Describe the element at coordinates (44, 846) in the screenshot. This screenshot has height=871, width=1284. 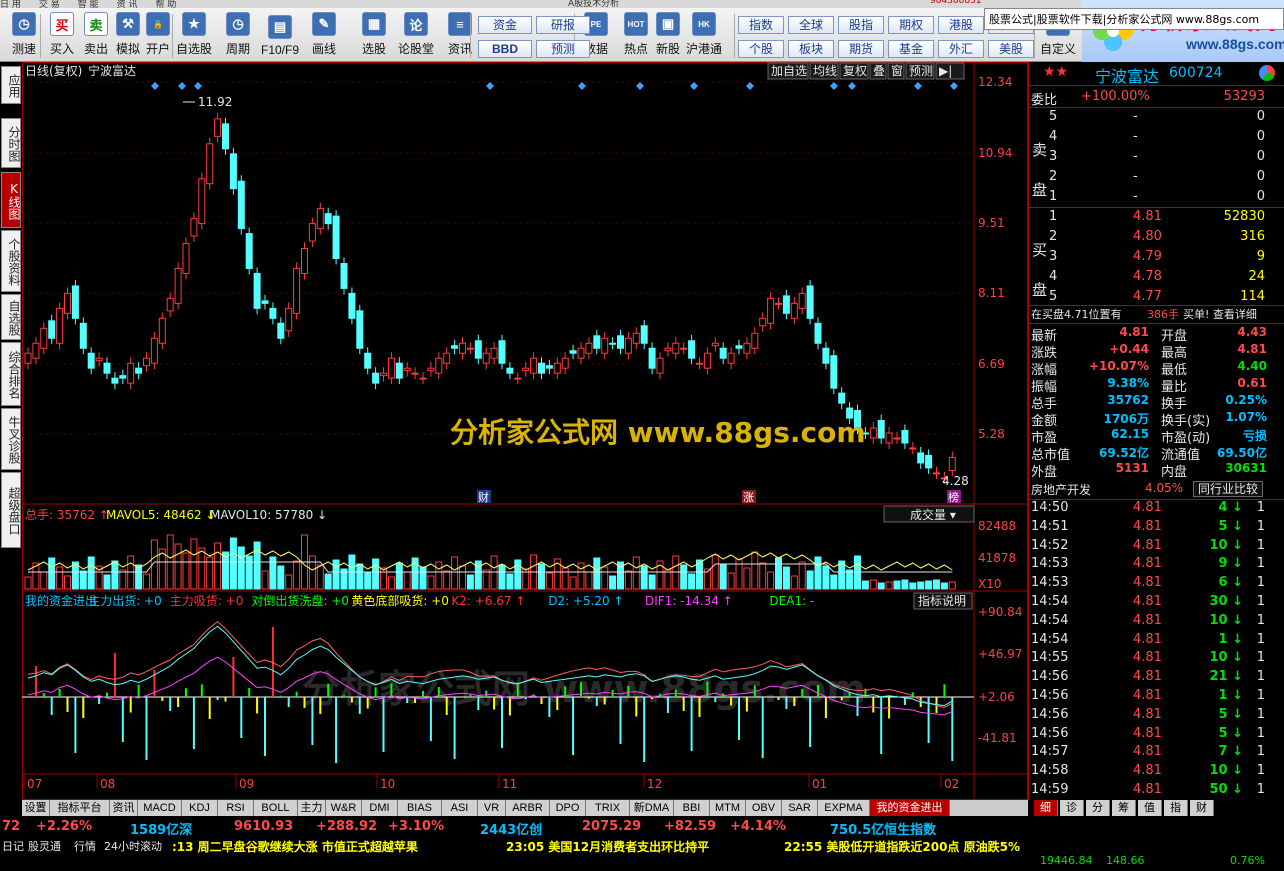
I see `news-tab-1: 股灵通` at that location.